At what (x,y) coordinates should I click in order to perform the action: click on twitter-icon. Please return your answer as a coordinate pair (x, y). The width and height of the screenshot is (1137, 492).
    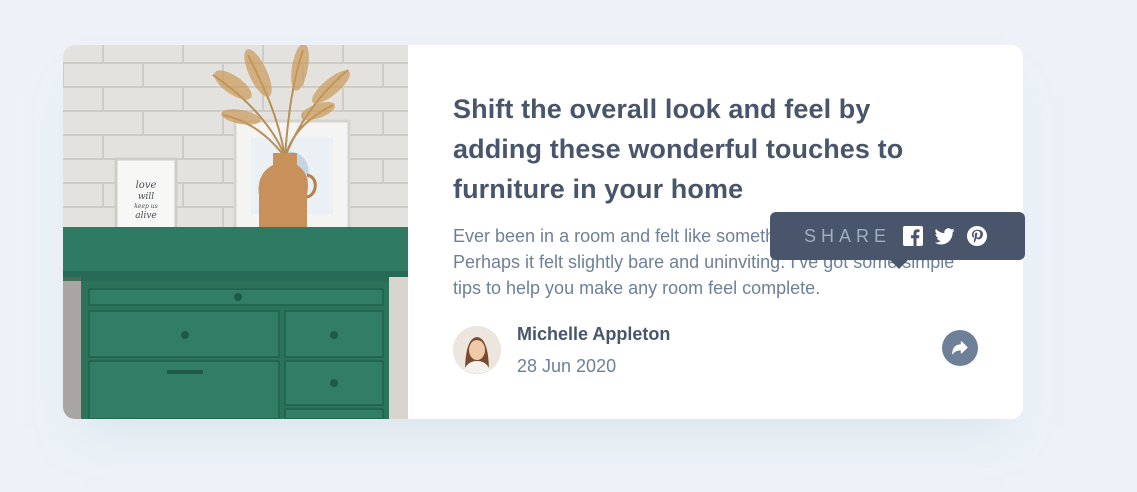
    Looking at the image, I should click on (945, 236).